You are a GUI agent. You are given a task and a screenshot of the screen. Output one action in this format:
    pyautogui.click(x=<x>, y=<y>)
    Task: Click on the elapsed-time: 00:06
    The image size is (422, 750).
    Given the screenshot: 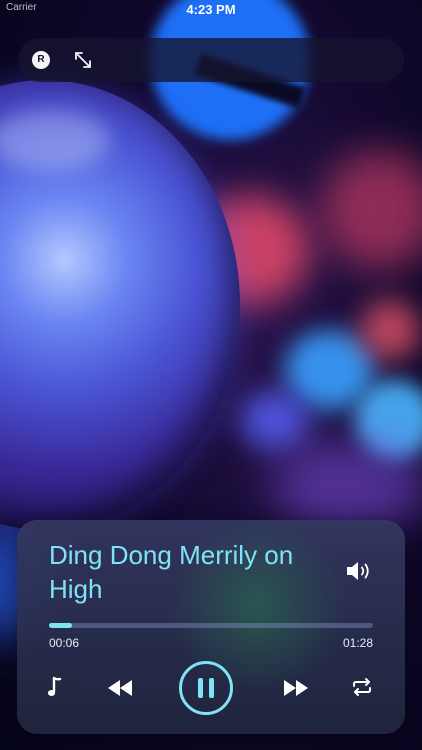 What is the action you would take?
    pyautogui.click(x=64, y=643)
    